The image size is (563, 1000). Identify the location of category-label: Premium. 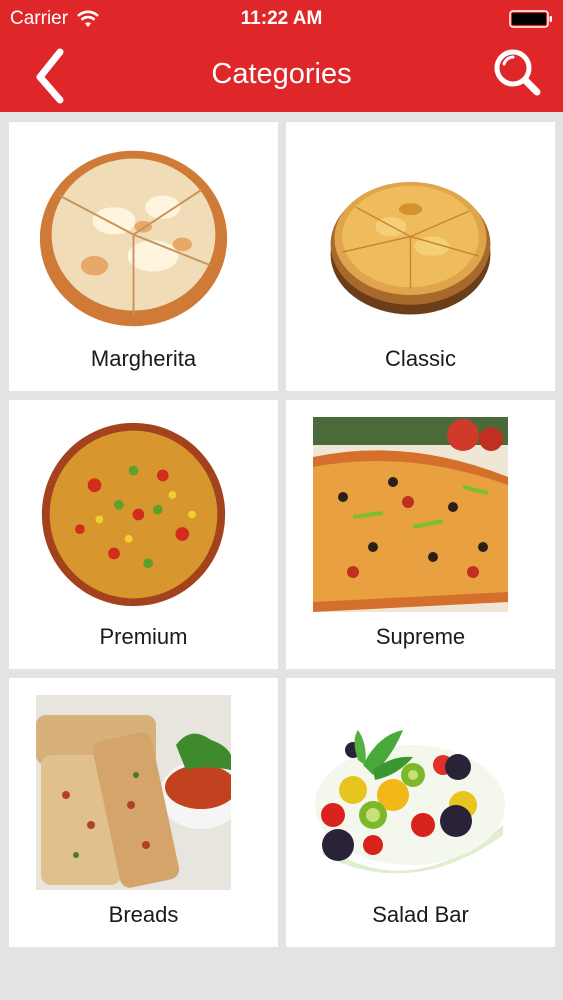
(143, 636).